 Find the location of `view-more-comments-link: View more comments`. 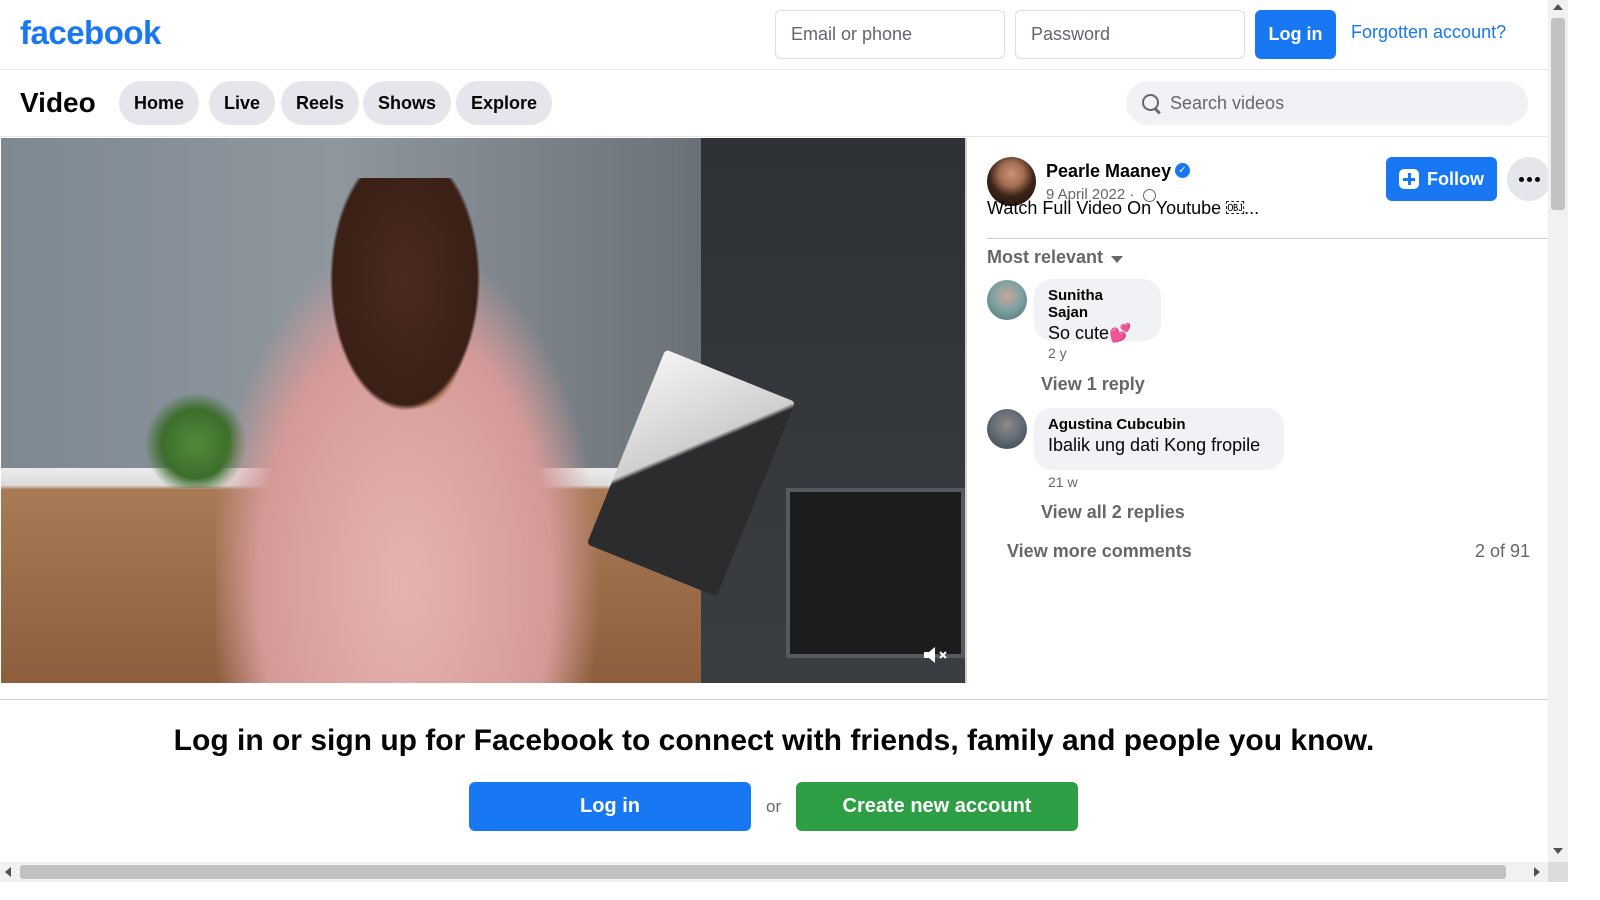

view-more-comments-link: View more comments is located at coordinates (1099, 551).